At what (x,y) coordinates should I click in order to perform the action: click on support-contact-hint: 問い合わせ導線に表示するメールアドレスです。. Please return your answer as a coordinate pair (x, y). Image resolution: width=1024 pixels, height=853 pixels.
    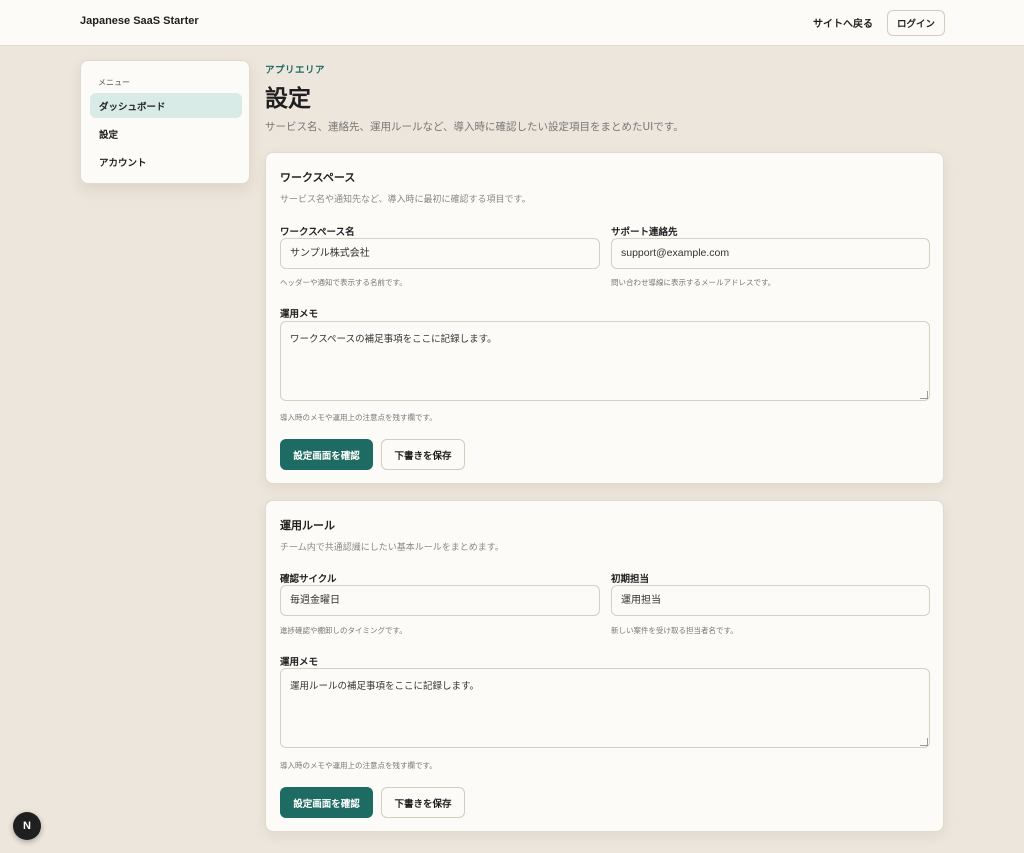
    Looking at the image, I should click on (693, 282).